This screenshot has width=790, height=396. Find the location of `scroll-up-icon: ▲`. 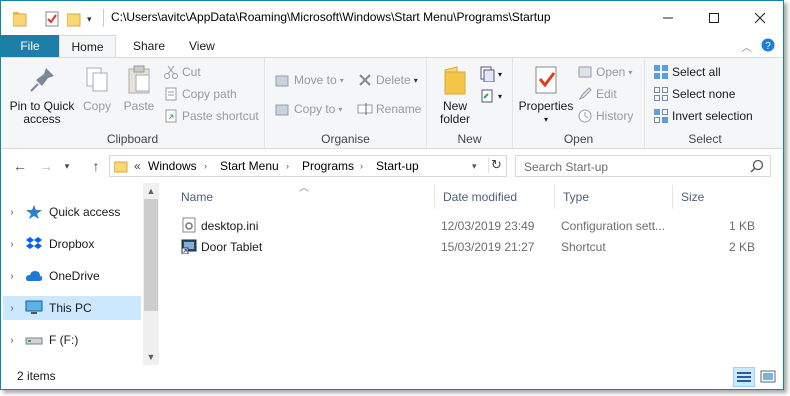

scroll-up-icon: ▲ is located at coordinates (151, 191).